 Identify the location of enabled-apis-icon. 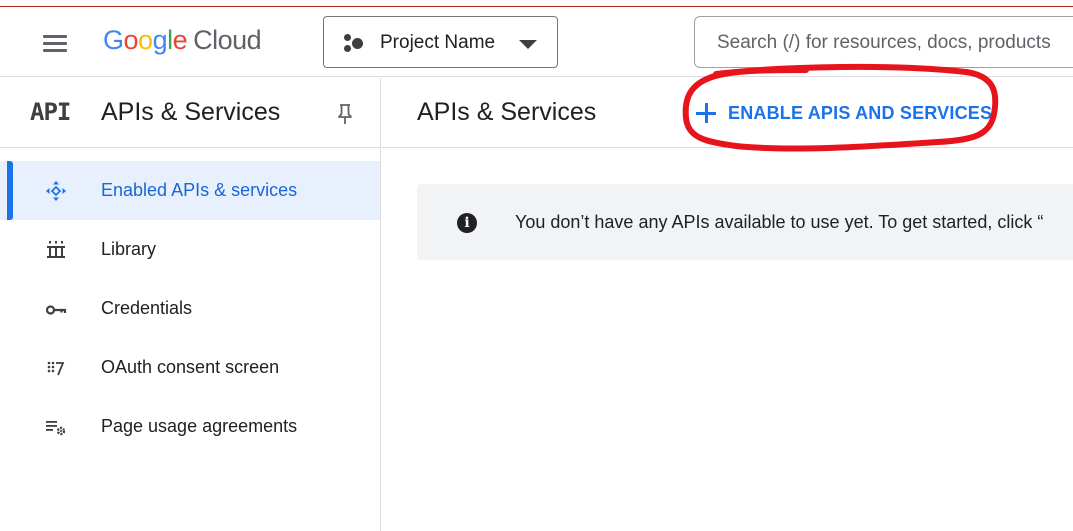
(56, 191).